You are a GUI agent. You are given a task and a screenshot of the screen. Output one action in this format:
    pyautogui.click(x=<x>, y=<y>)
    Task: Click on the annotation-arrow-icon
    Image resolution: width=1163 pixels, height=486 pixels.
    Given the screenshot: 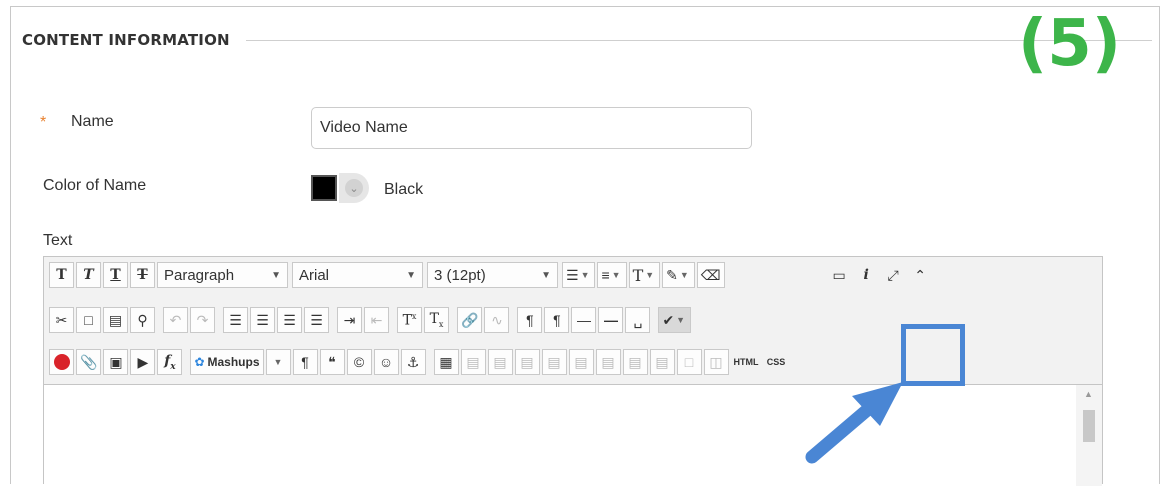 What is the action you would take?
    pyautogui.click(x=854, y=423)
    